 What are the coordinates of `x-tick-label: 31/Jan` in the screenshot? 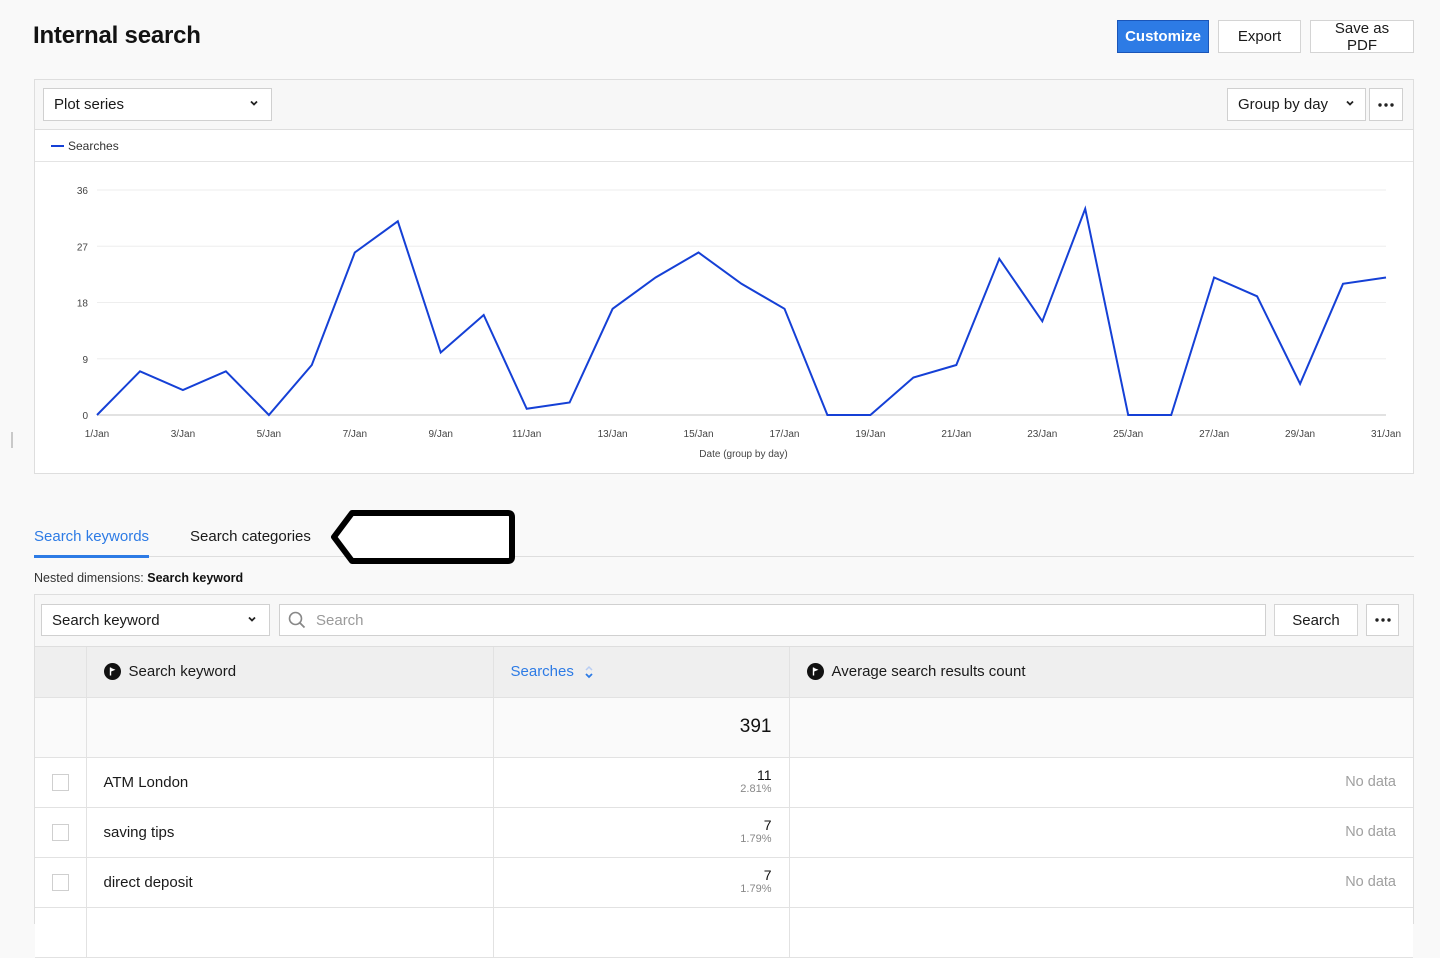 It's located at (1386, 434).